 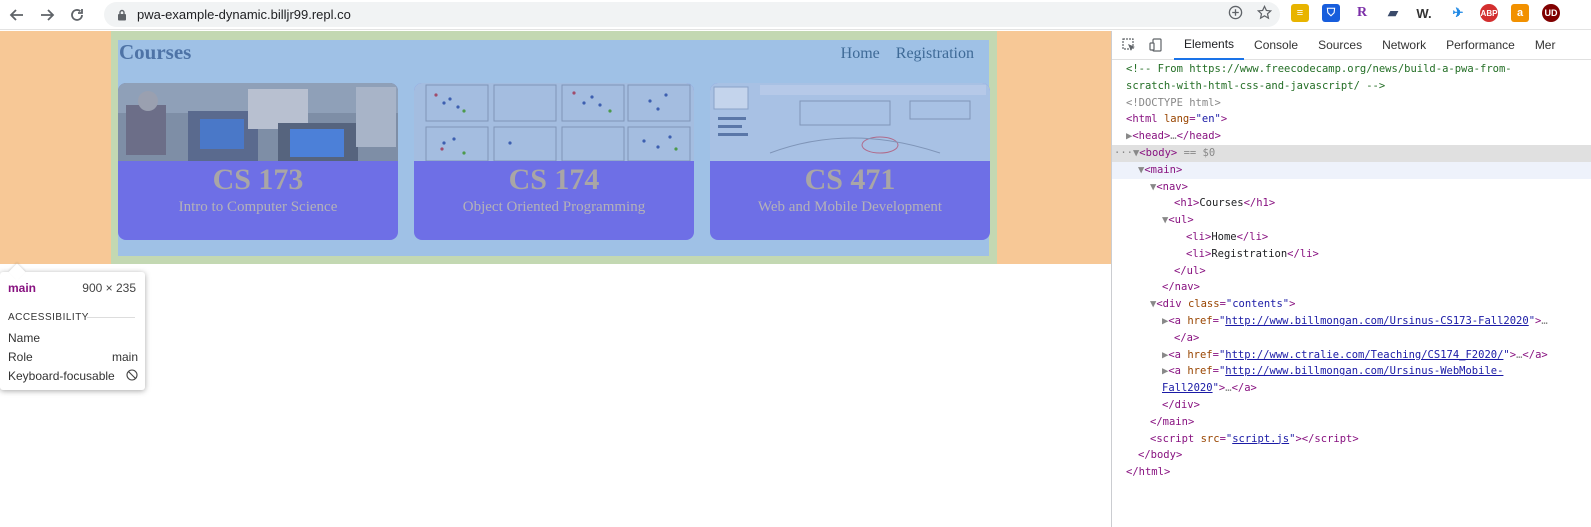 What do you see at coordinates (258, 179) in the screenshot?
I see `course-code: CS 173` at bounding box center [258, 179].